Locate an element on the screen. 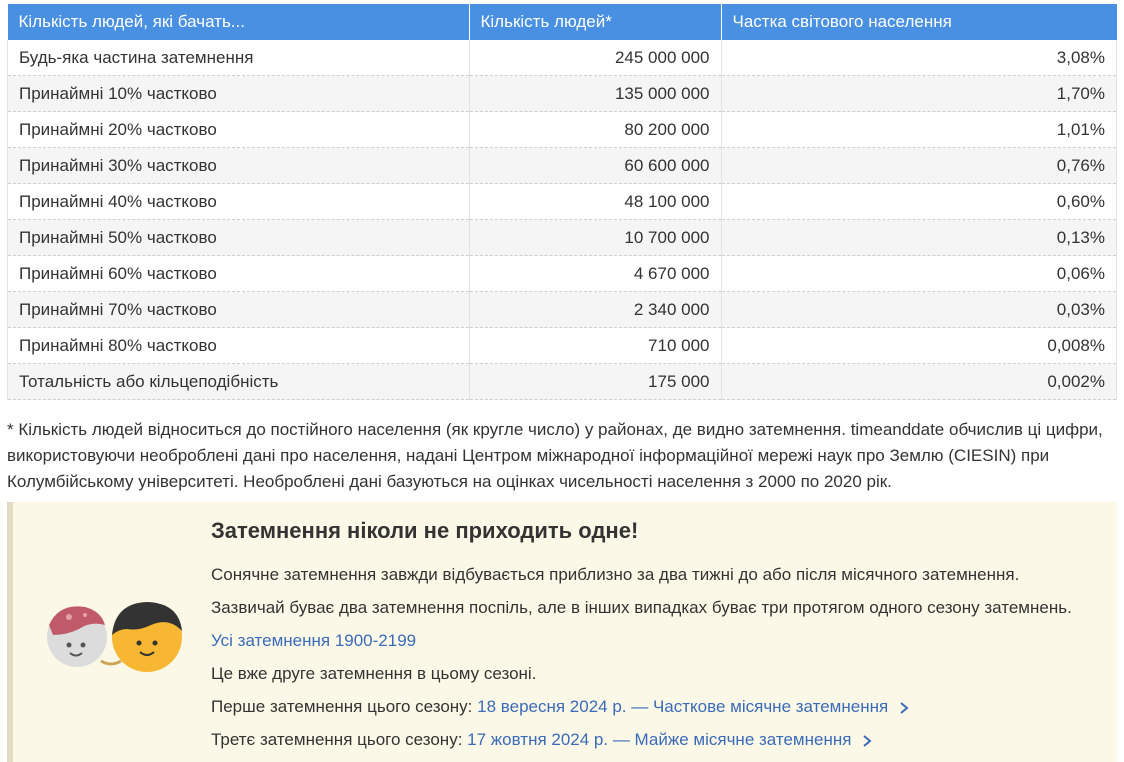 The height and width of the screenshot is (762, 1124). row-share: 0,06% is located at coordinates (919, 273).